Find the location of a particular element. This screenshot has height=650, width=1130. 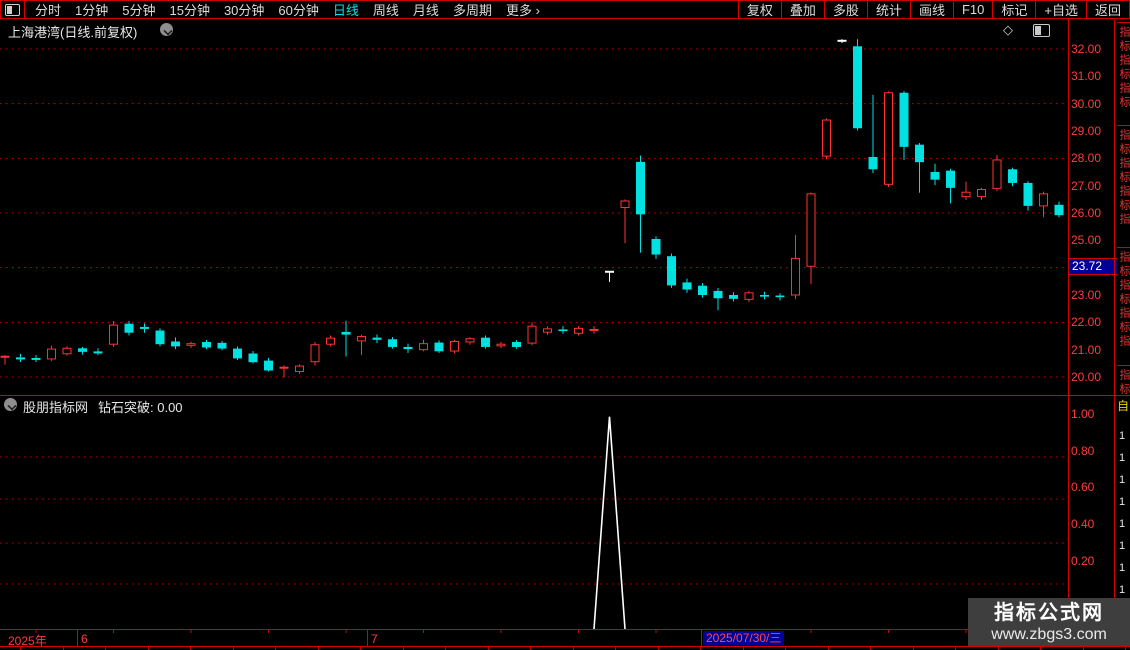

watermark: 指标公式网 www.zbgs3.com is located at coordinates (1049, 622).